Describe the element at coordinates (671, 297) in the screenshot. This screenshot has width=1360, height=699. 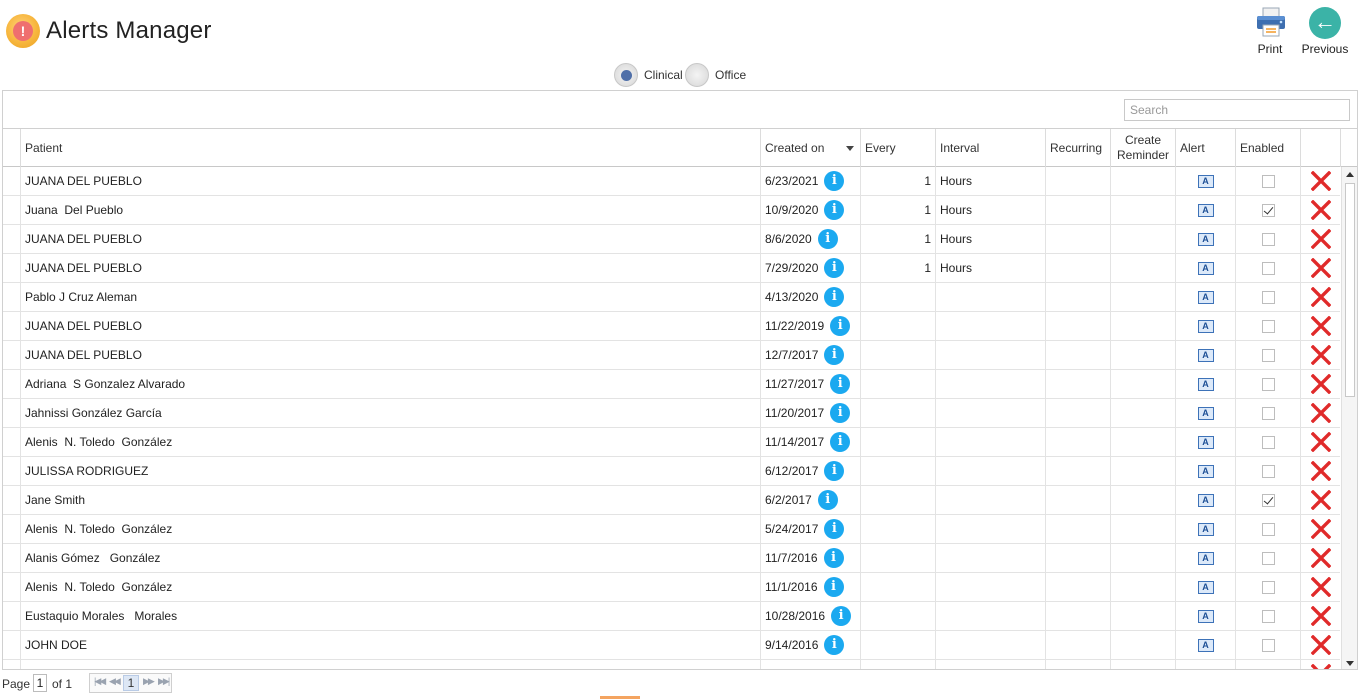
I see `table-row: Pablo J Cruz Aleman 4/13/2020 i A` at that location.